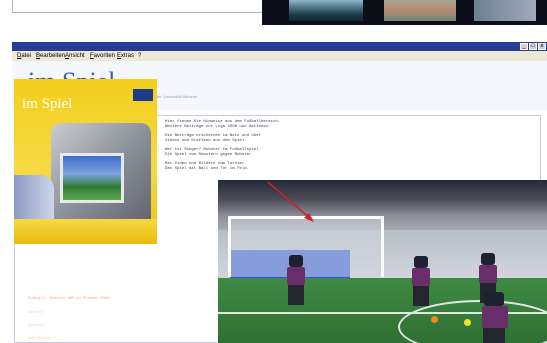  What do you see at coordinates (505, 10) in the screenshot?
I see `crowd-thumbnail` at bounding box center [505, 10].